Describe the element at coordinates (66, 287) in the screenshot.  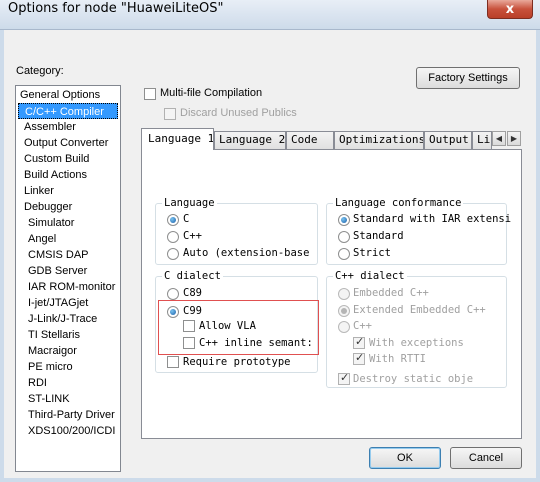
I see `category-item: IAR ROM-monitor` at that location.